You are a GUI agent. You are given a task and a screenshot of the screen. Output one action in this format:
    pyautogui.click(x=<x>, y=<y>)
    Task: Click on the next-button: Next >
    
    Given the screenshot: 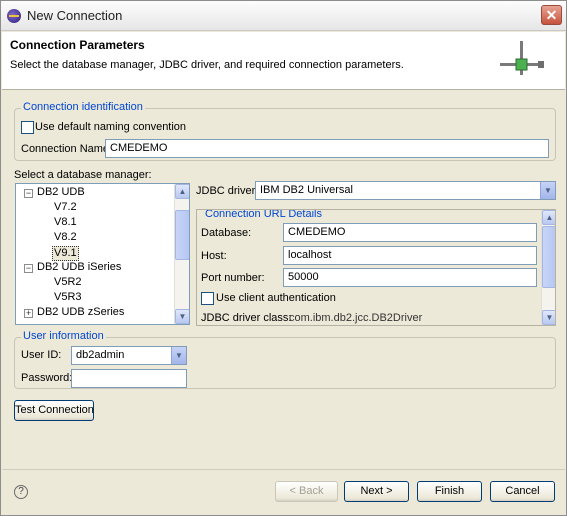 What is the action you would take?
    pyautogui.click(x=376, y=491)
    